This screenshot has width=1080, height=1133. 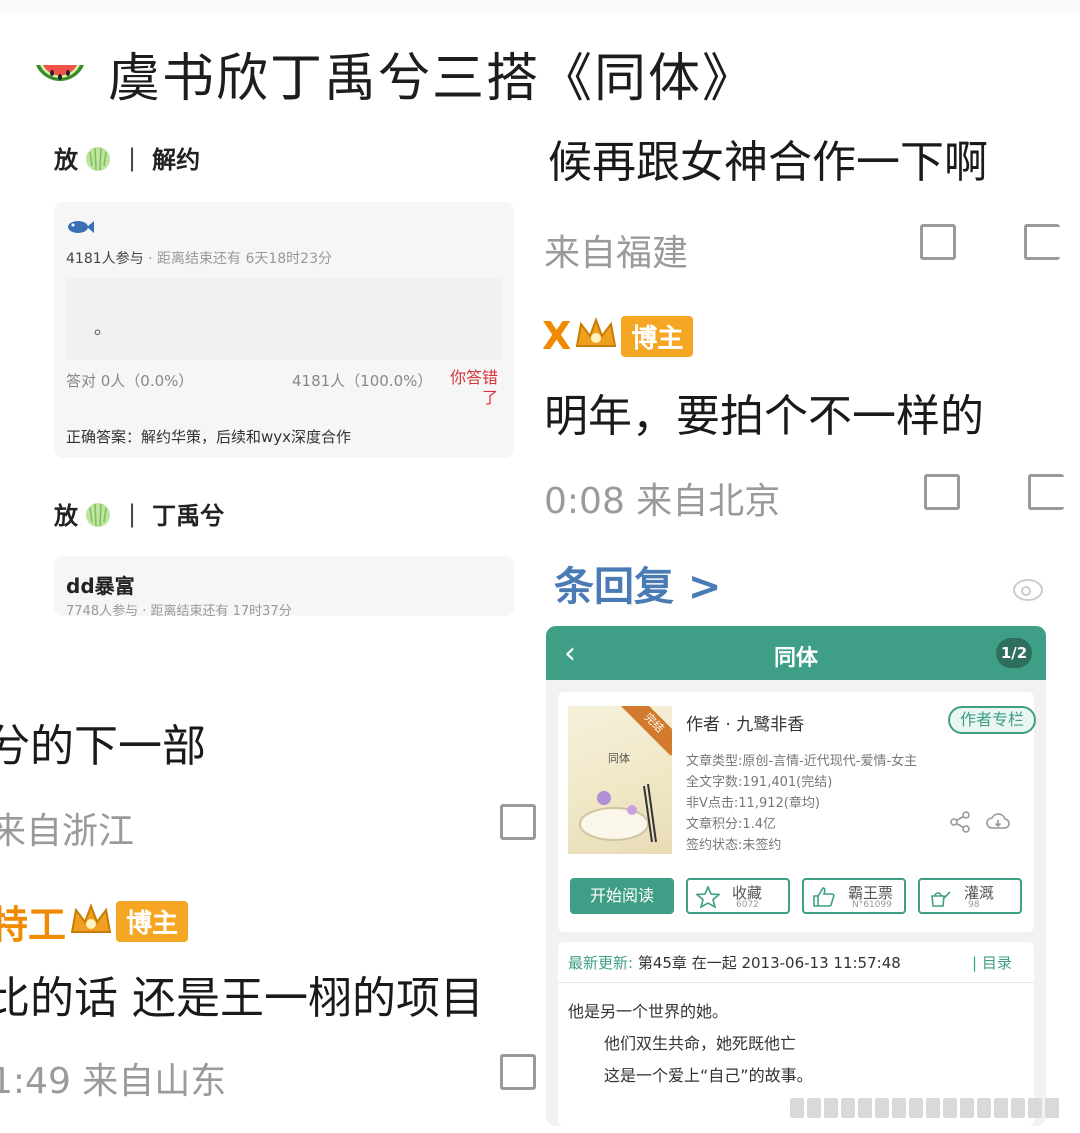 I want to click on quiz1-question-text: 。, so click(x=103, y=328).